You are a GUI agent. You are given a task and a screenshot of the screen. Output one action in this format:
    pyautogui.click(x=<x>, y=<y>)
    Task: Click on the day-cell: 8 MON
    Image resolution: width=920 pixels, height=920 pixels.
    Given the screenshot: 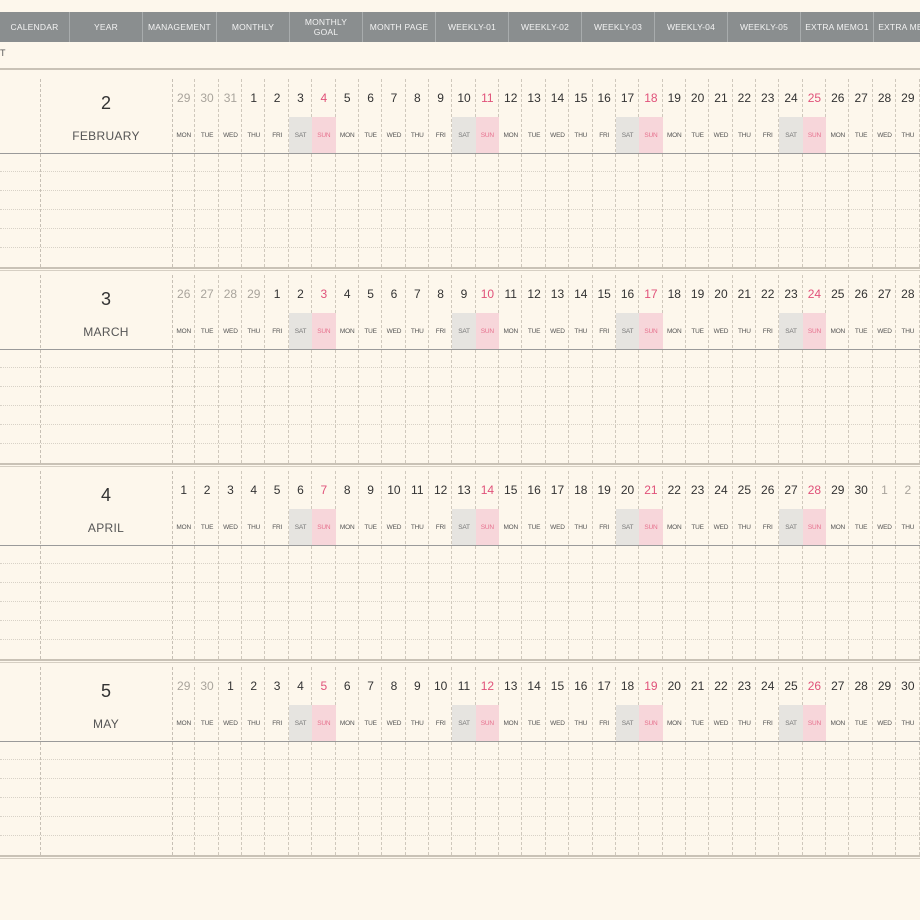 What is the action you would take?
    pyautogui.click(x=347, y=565)
    